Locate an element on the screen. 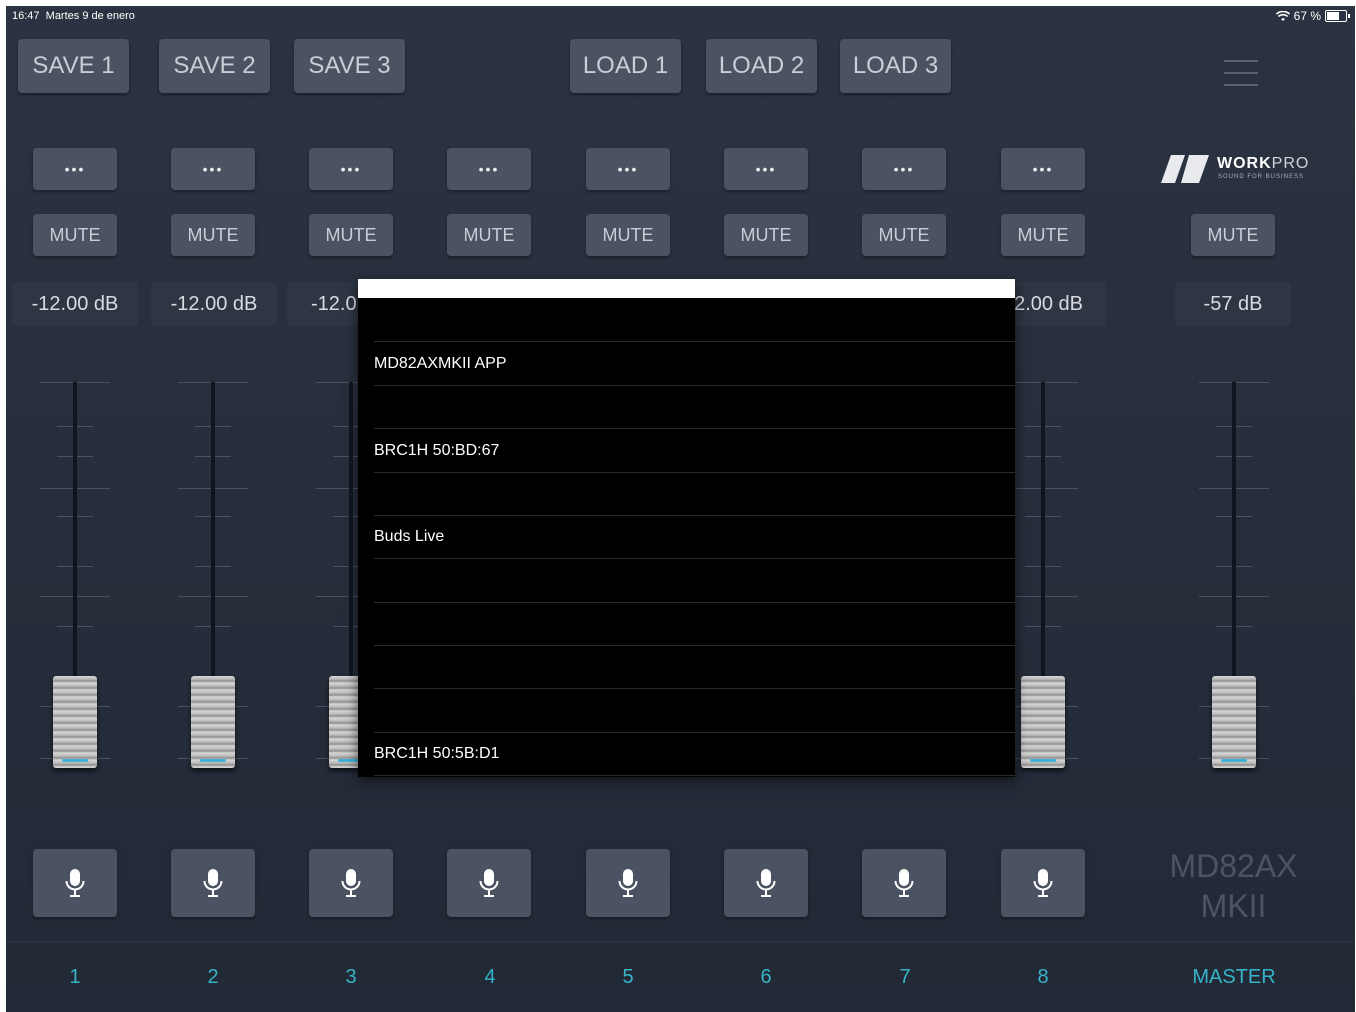 The image size is (1356, 1012). workpro-logo-icon is located at coordinates (1185, 169).